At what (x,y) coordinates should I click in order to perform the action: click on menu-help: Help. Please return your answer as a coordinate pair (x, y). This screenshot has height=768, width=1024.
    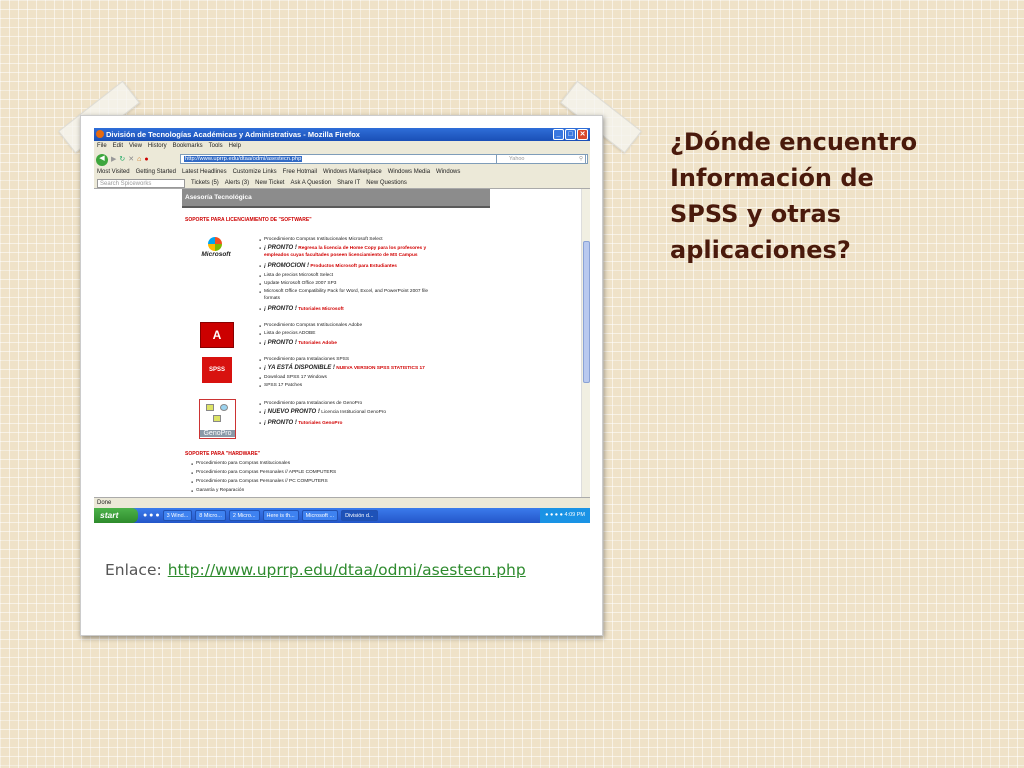
    Looking at the image, I should click on (235, 146).